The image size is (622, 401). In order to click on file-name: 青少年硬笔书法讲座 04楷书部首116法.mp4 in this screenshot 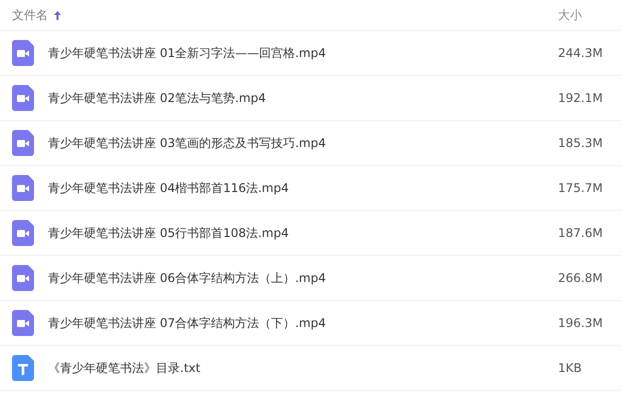, I will do `click(168, 188)`.